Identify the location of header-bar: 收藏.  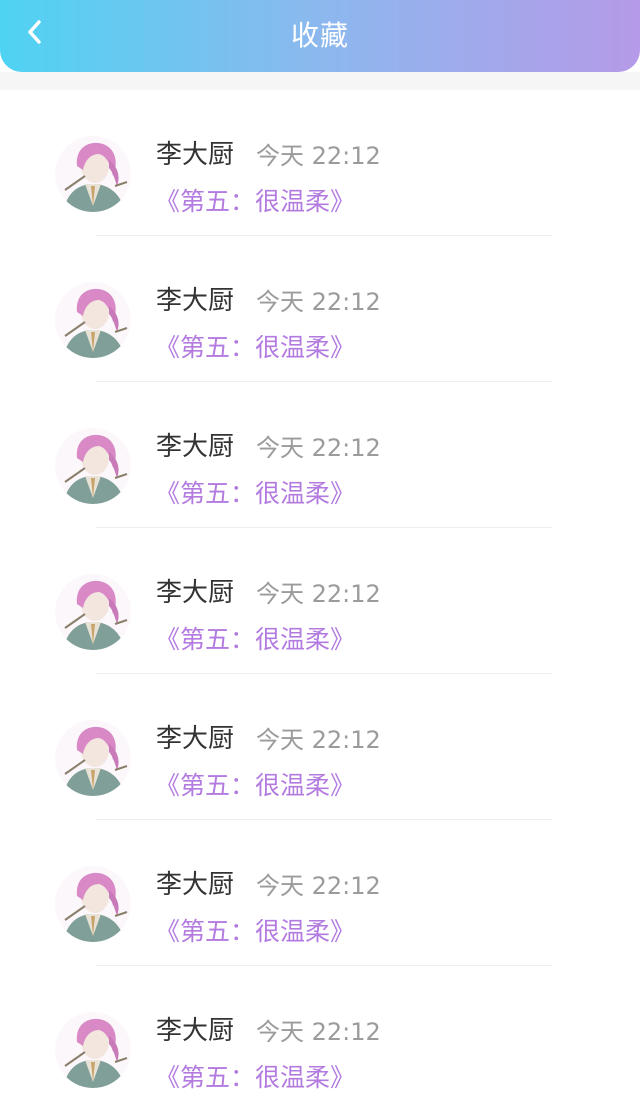
(320, 36).